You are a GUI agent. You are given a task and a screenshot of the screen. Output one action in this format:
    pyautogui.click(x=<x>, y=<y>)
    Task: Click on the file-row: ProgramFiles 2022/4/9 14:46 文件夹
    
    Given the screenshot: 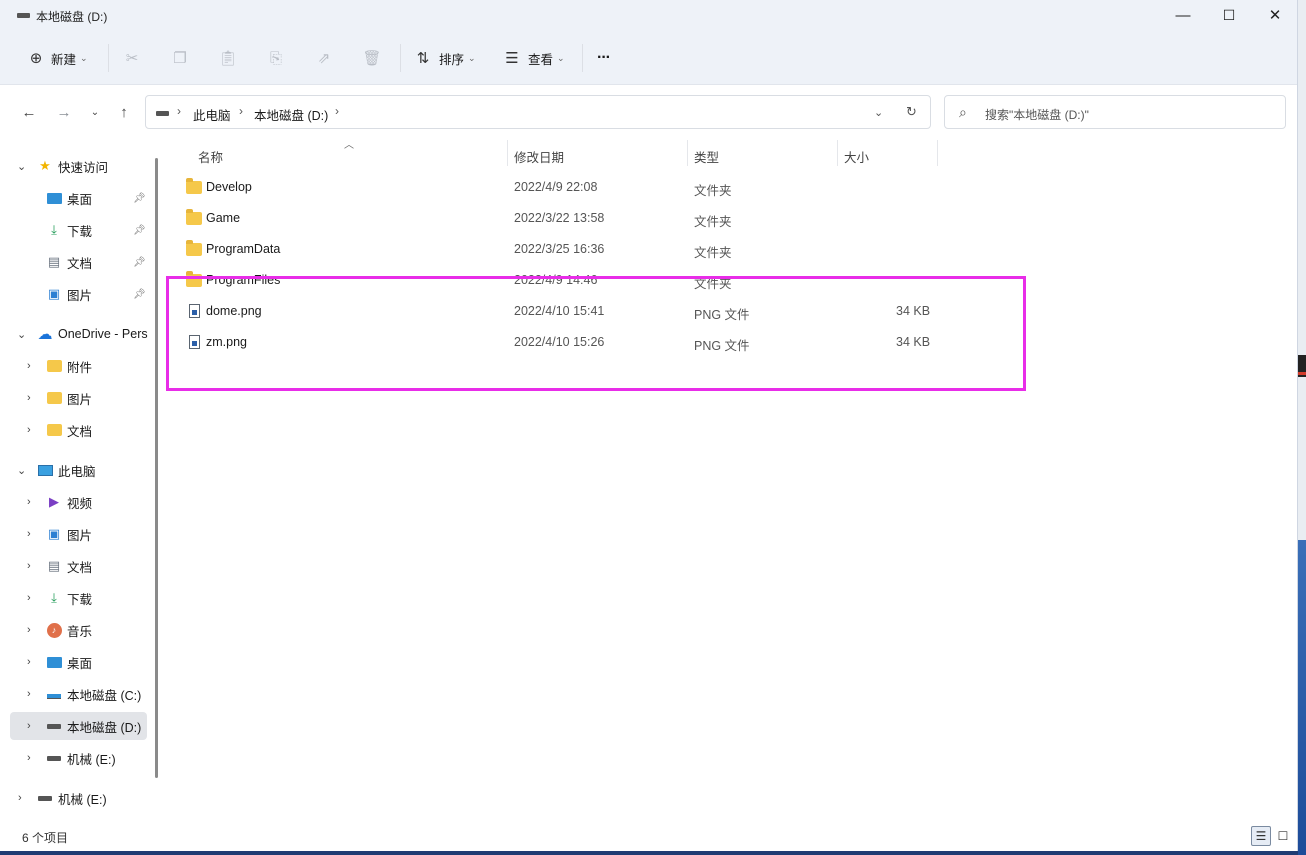 What is the action you would take?
    pyautogui.click(x=575, y=280)
    